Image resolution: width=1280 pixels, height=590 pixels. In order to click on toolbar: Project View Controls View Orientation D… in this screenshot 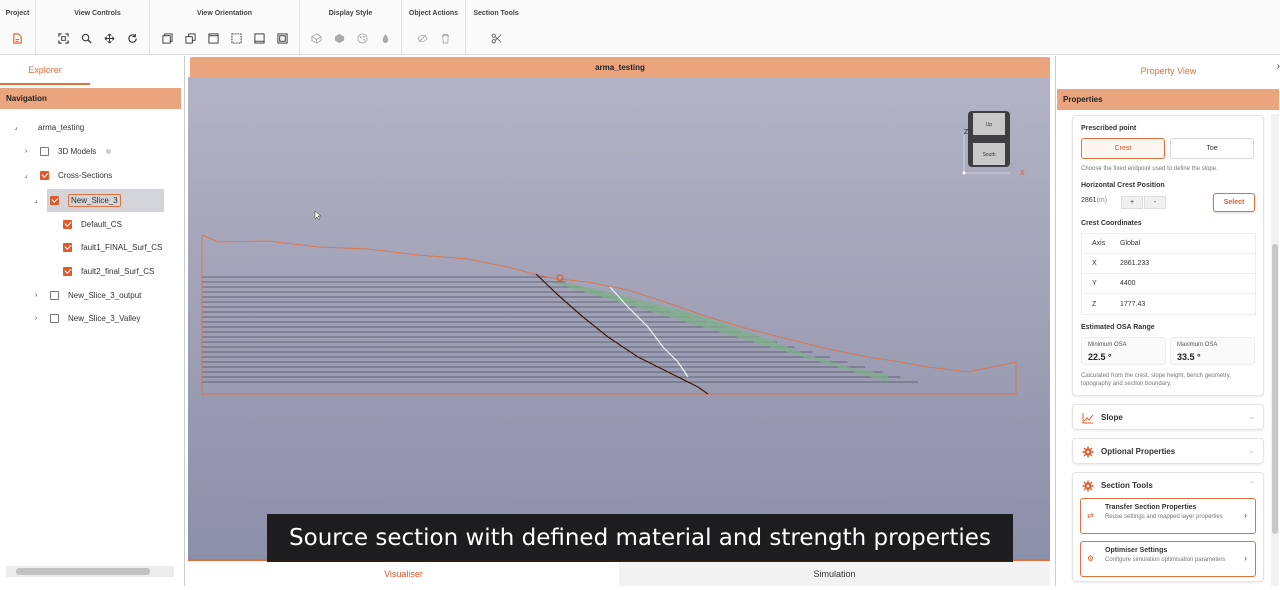, I will do `click(640, 27)`.